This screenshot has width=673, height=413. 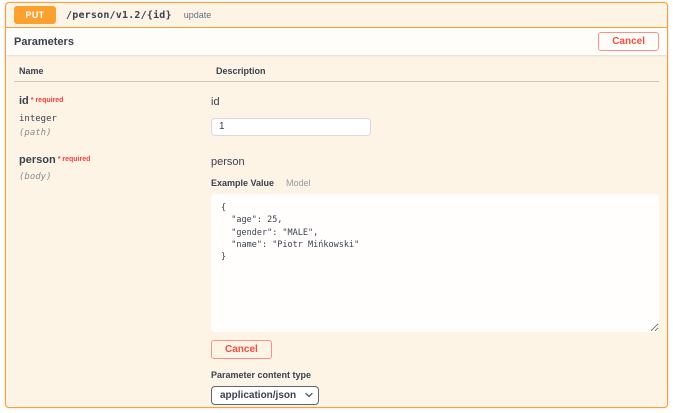 I want to click on param-id-name-cell: id * required integer (path), so click(x=112, y=114).